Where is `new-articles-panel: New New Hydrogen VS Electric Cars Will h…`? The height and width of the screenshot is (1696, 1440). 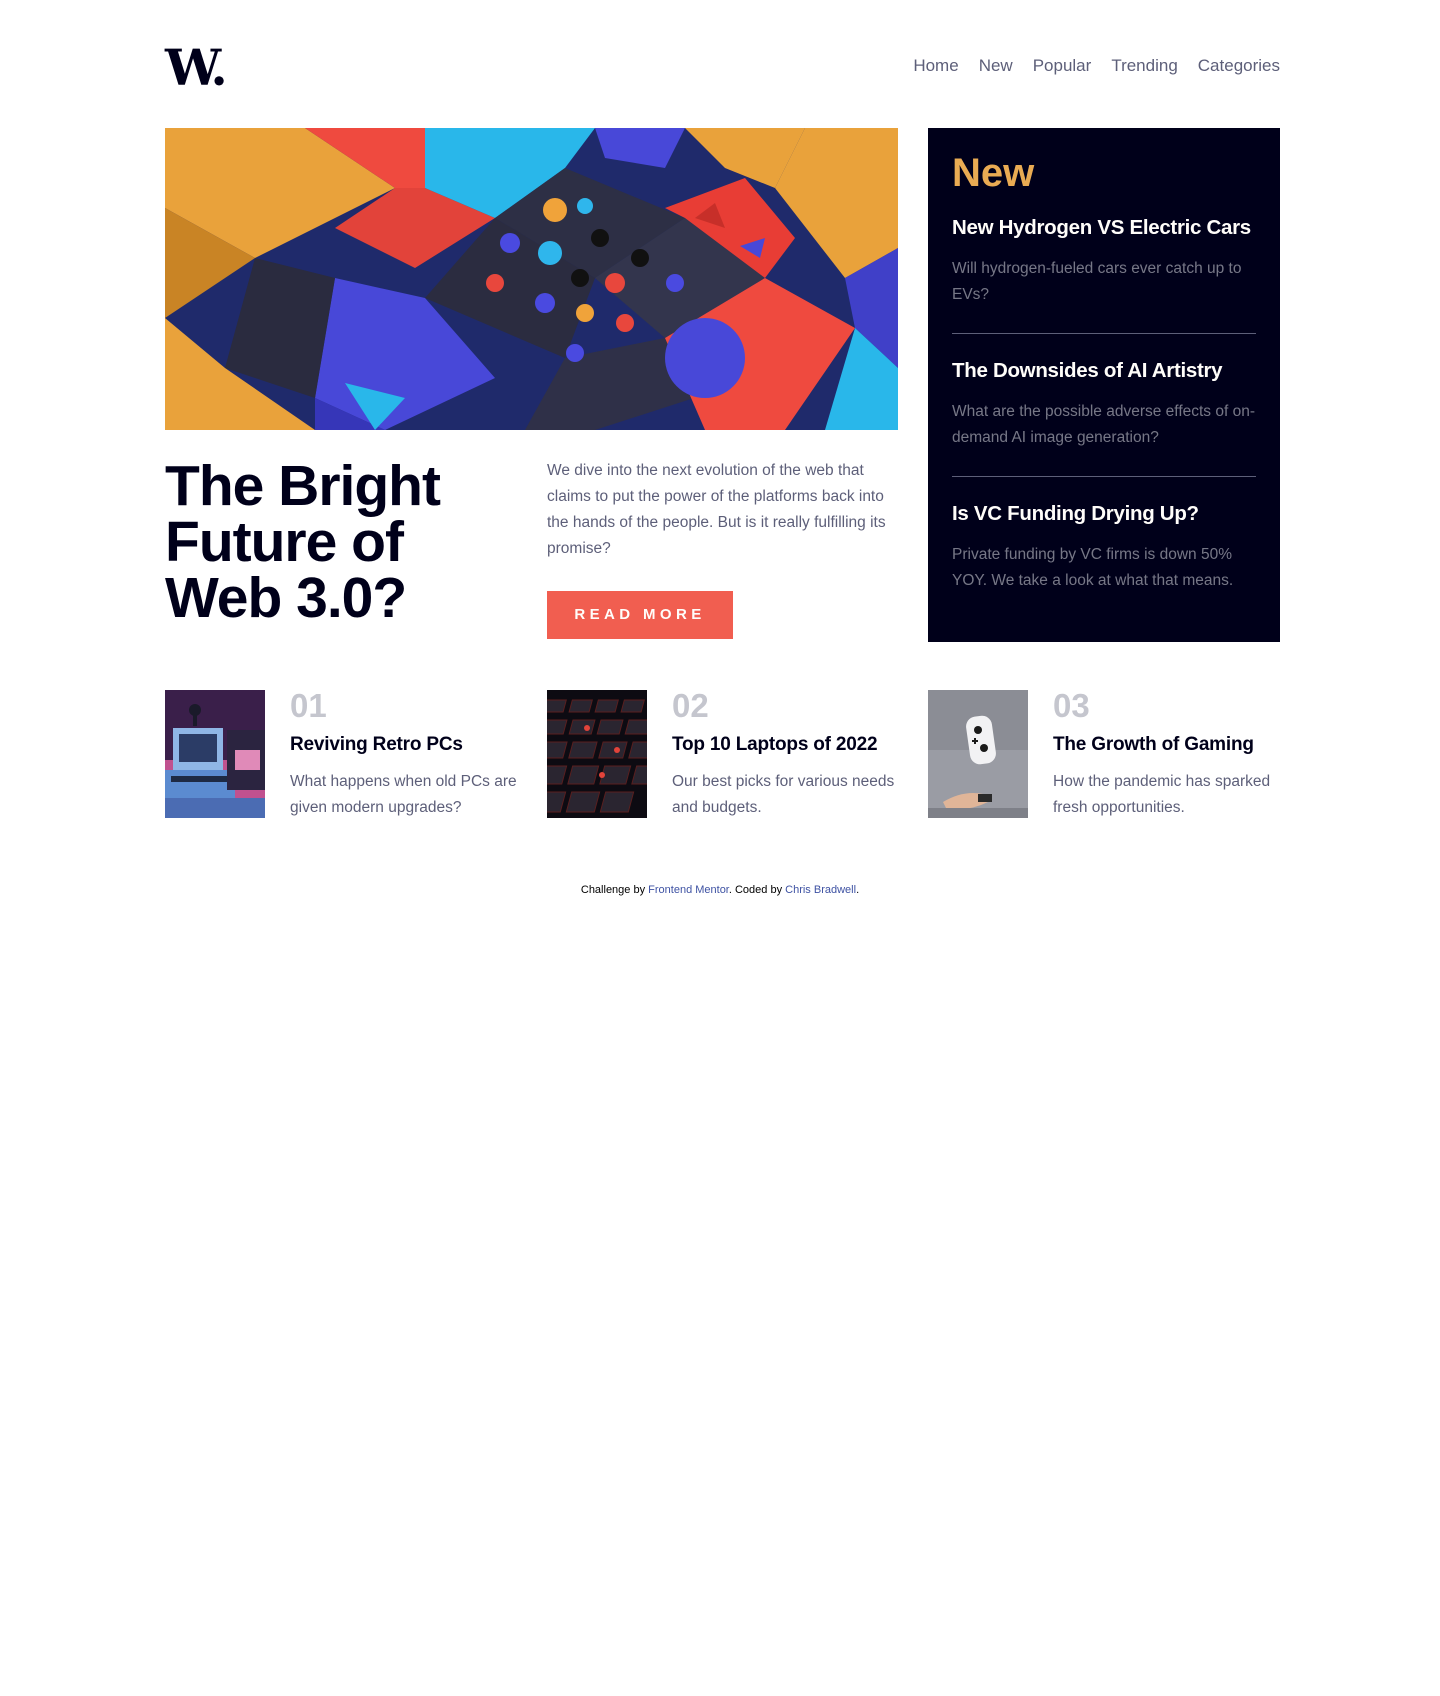
new-articles-panel: New New Hydrogen VS Electric Cars Will h… is located at coordinates (1104, 385).